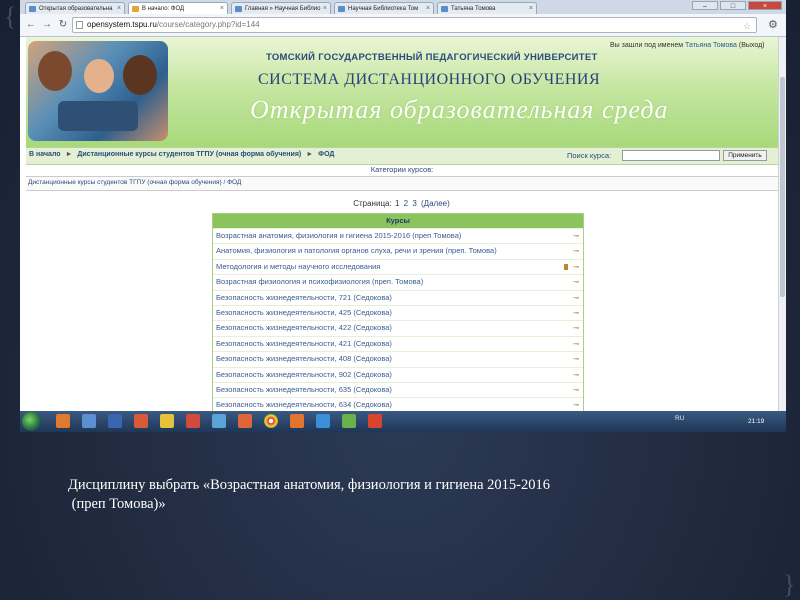 The height and width of the screenshot is (600, 800). I want to click on vertical-scrollbar, so click(782, 224).